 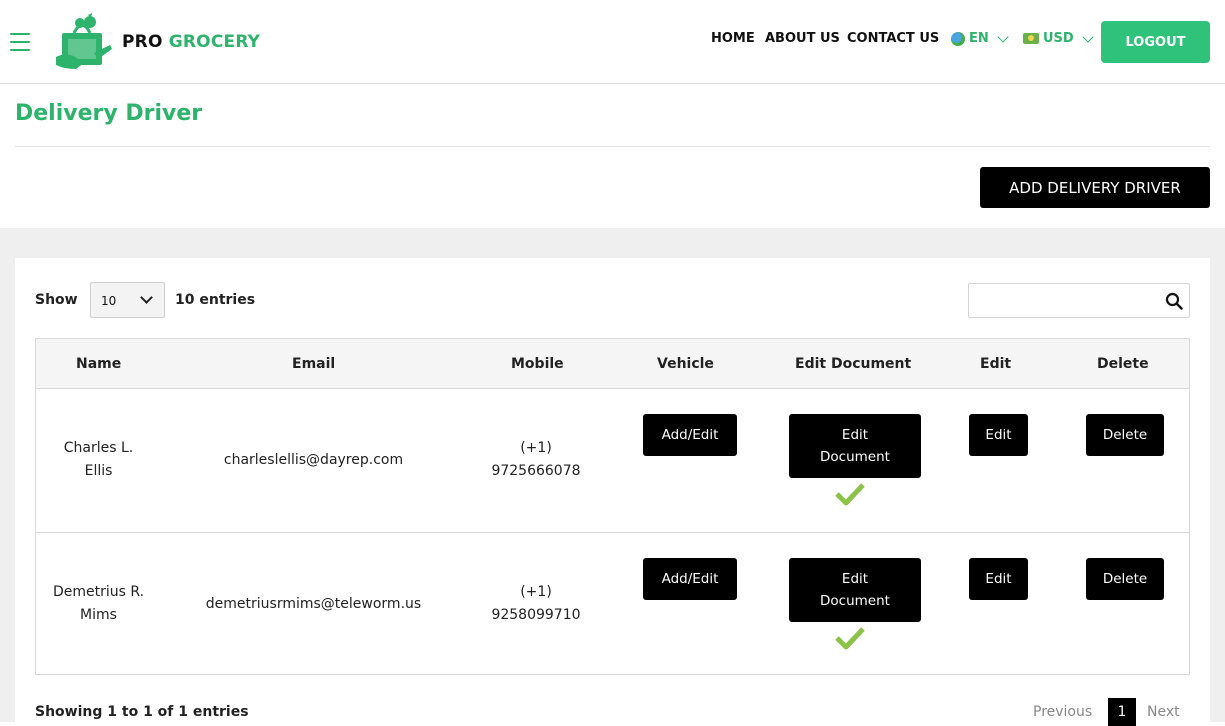 I want to click on brand-name: PRO GROCERY, so click(x=191, y=42).